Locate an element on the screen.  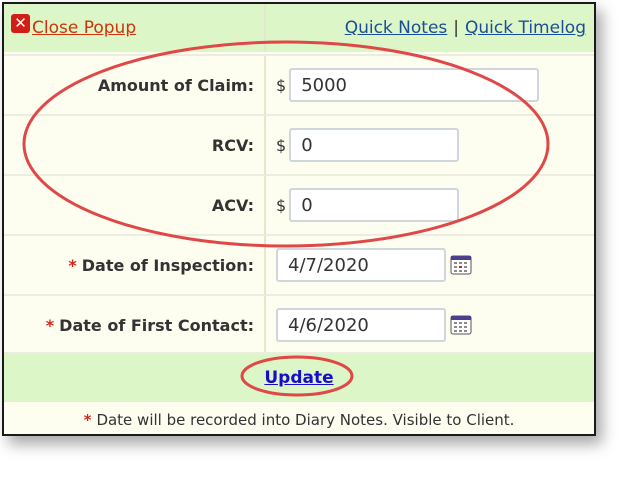
update-row: Update is located at coordinates (299, 377).